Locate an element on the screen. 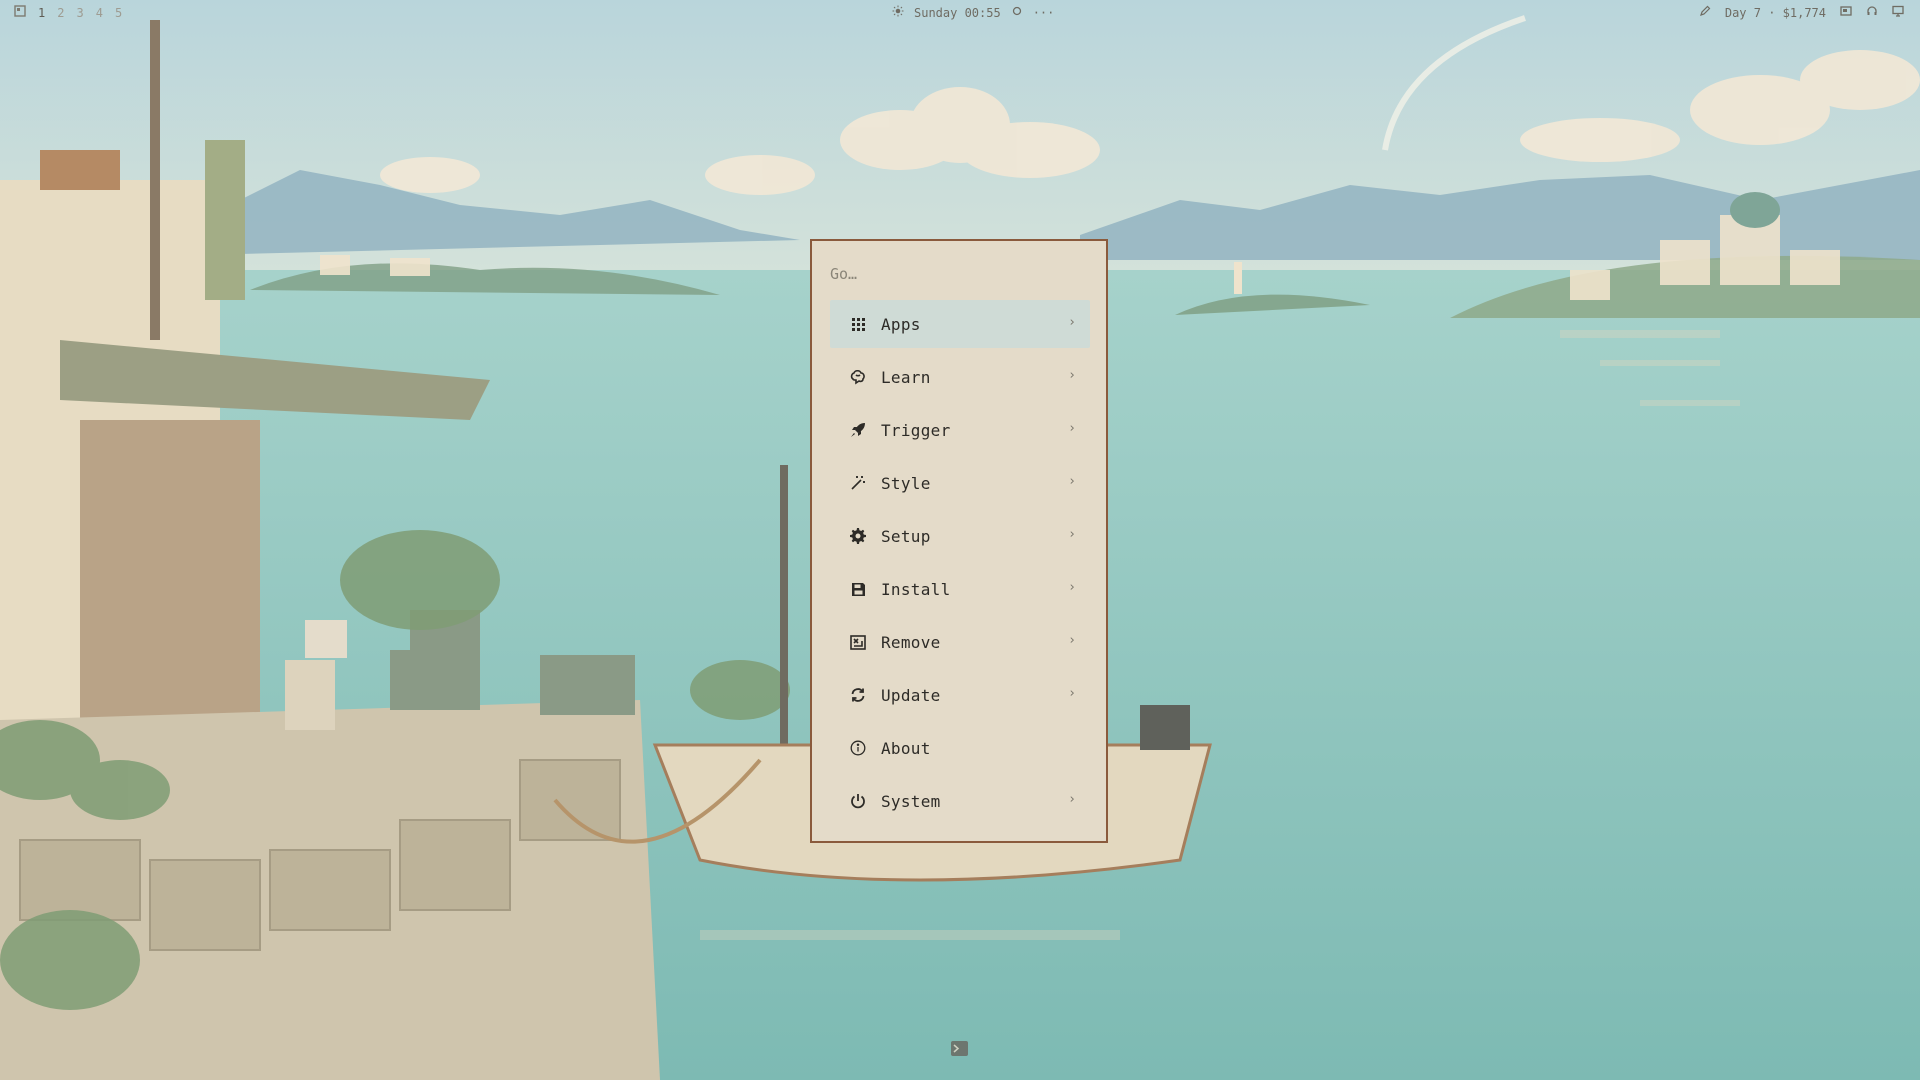 This screenshot has width=1920, height=1080. menu-item-remove: Remove › is located at coordinates (960, 642).